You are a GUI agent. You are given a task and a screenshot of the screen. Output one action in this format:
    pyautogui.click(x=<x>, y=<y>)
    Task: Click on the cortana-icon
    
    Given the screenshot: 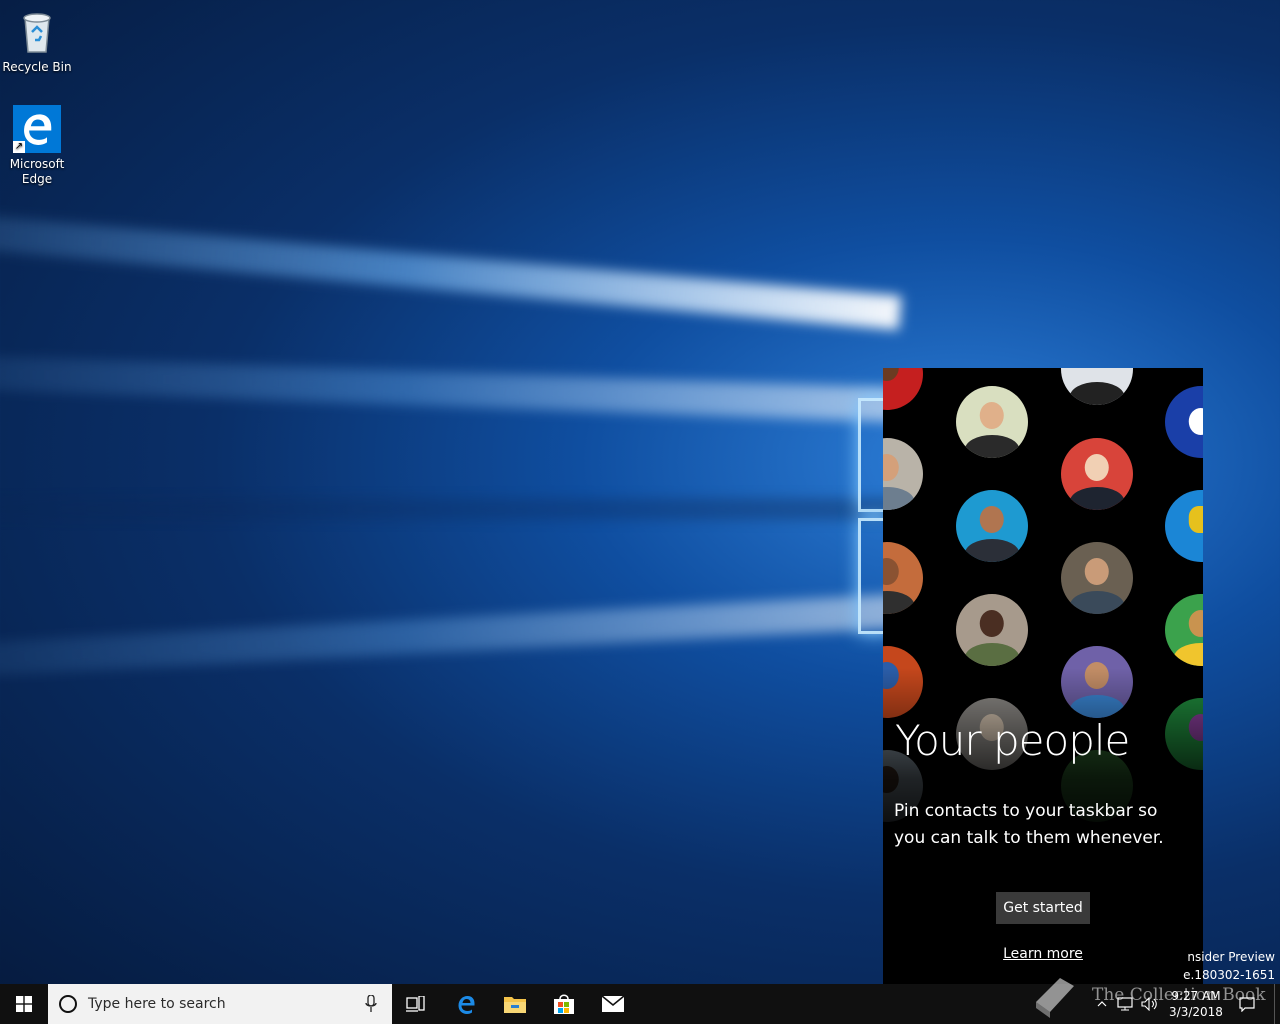 What is the action you would take?
    pyautogui.click(x=68, y=1004)
    